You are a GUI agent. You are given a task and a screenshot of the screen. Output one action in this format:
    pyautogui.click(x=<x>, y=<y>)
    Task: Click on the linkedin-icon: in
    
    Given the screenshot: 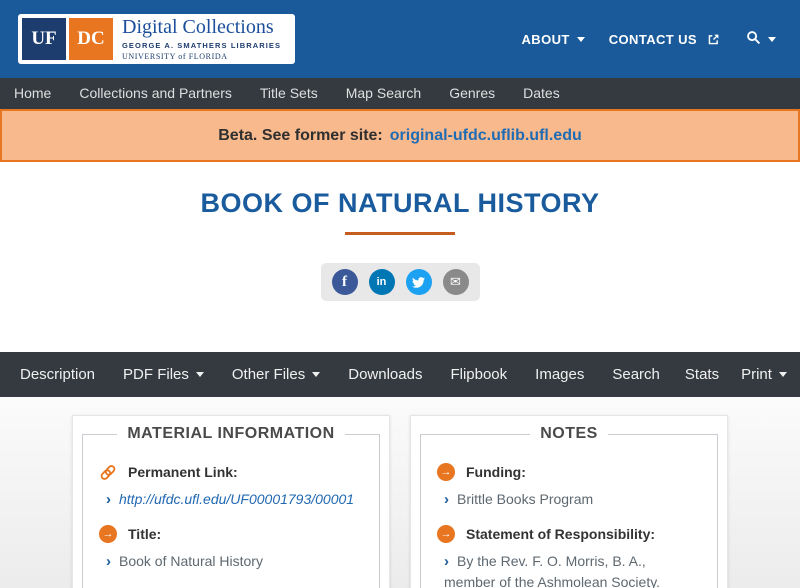 What is the action you would take?
    pyautogui.click(x=381, y=282)
    